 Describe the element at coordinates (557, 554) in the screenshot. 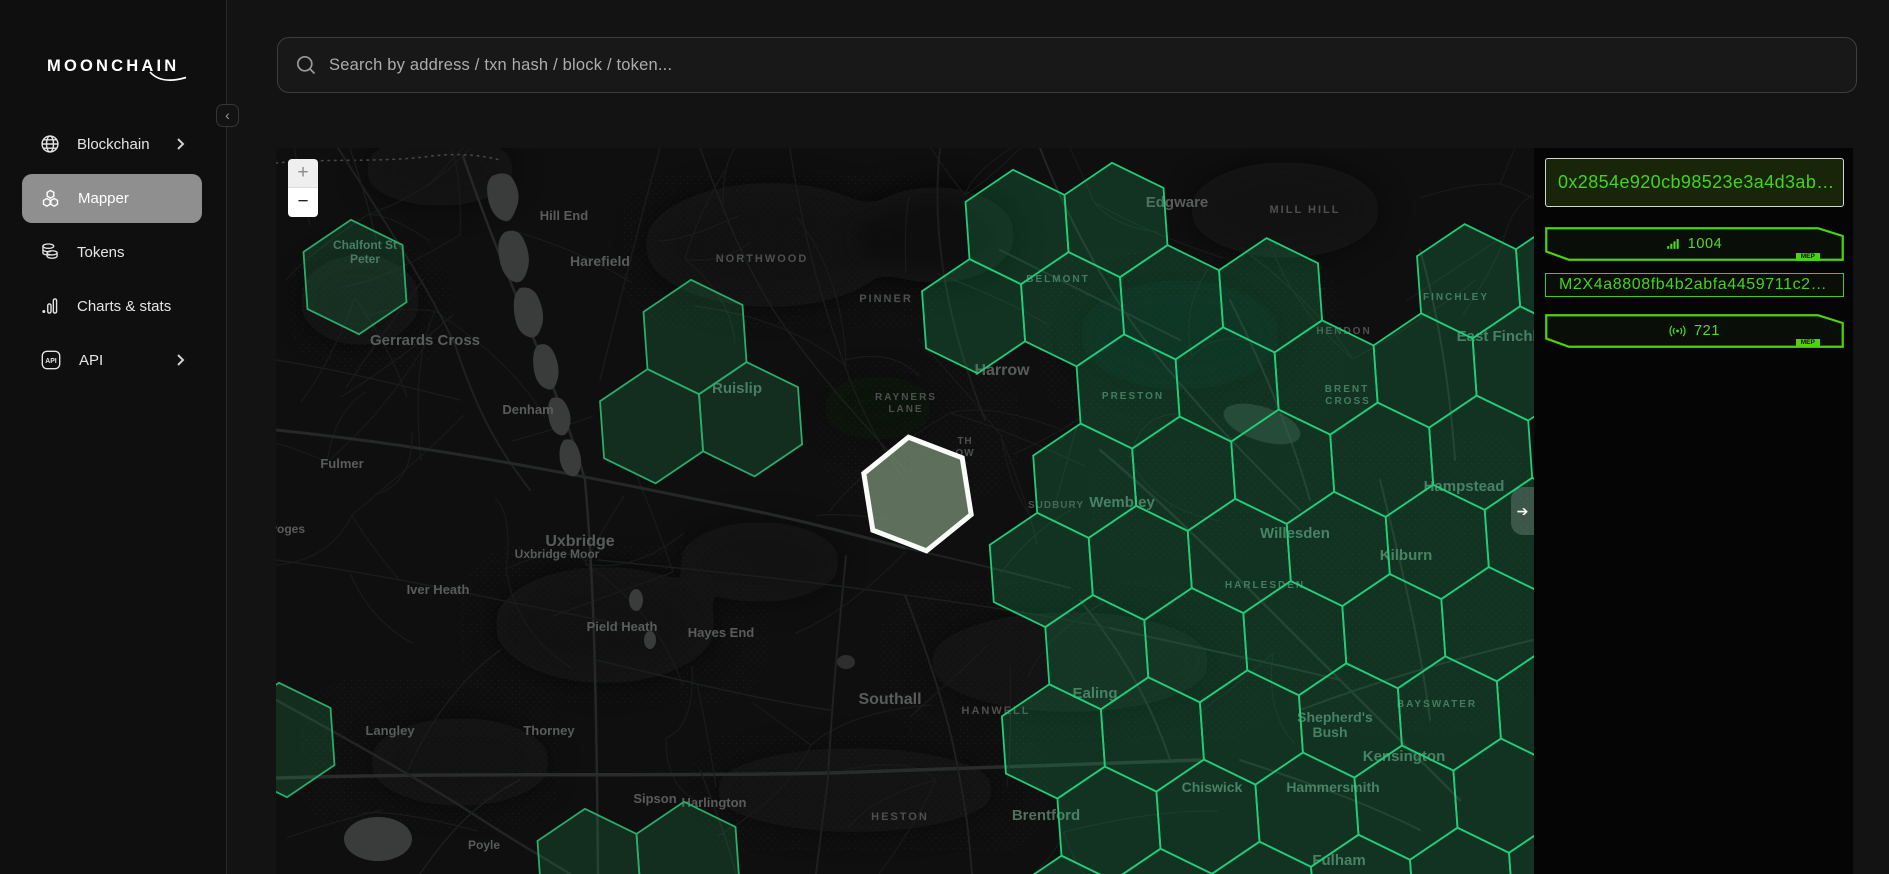

I see `svg-text: Uxbridge Moor` at that location.